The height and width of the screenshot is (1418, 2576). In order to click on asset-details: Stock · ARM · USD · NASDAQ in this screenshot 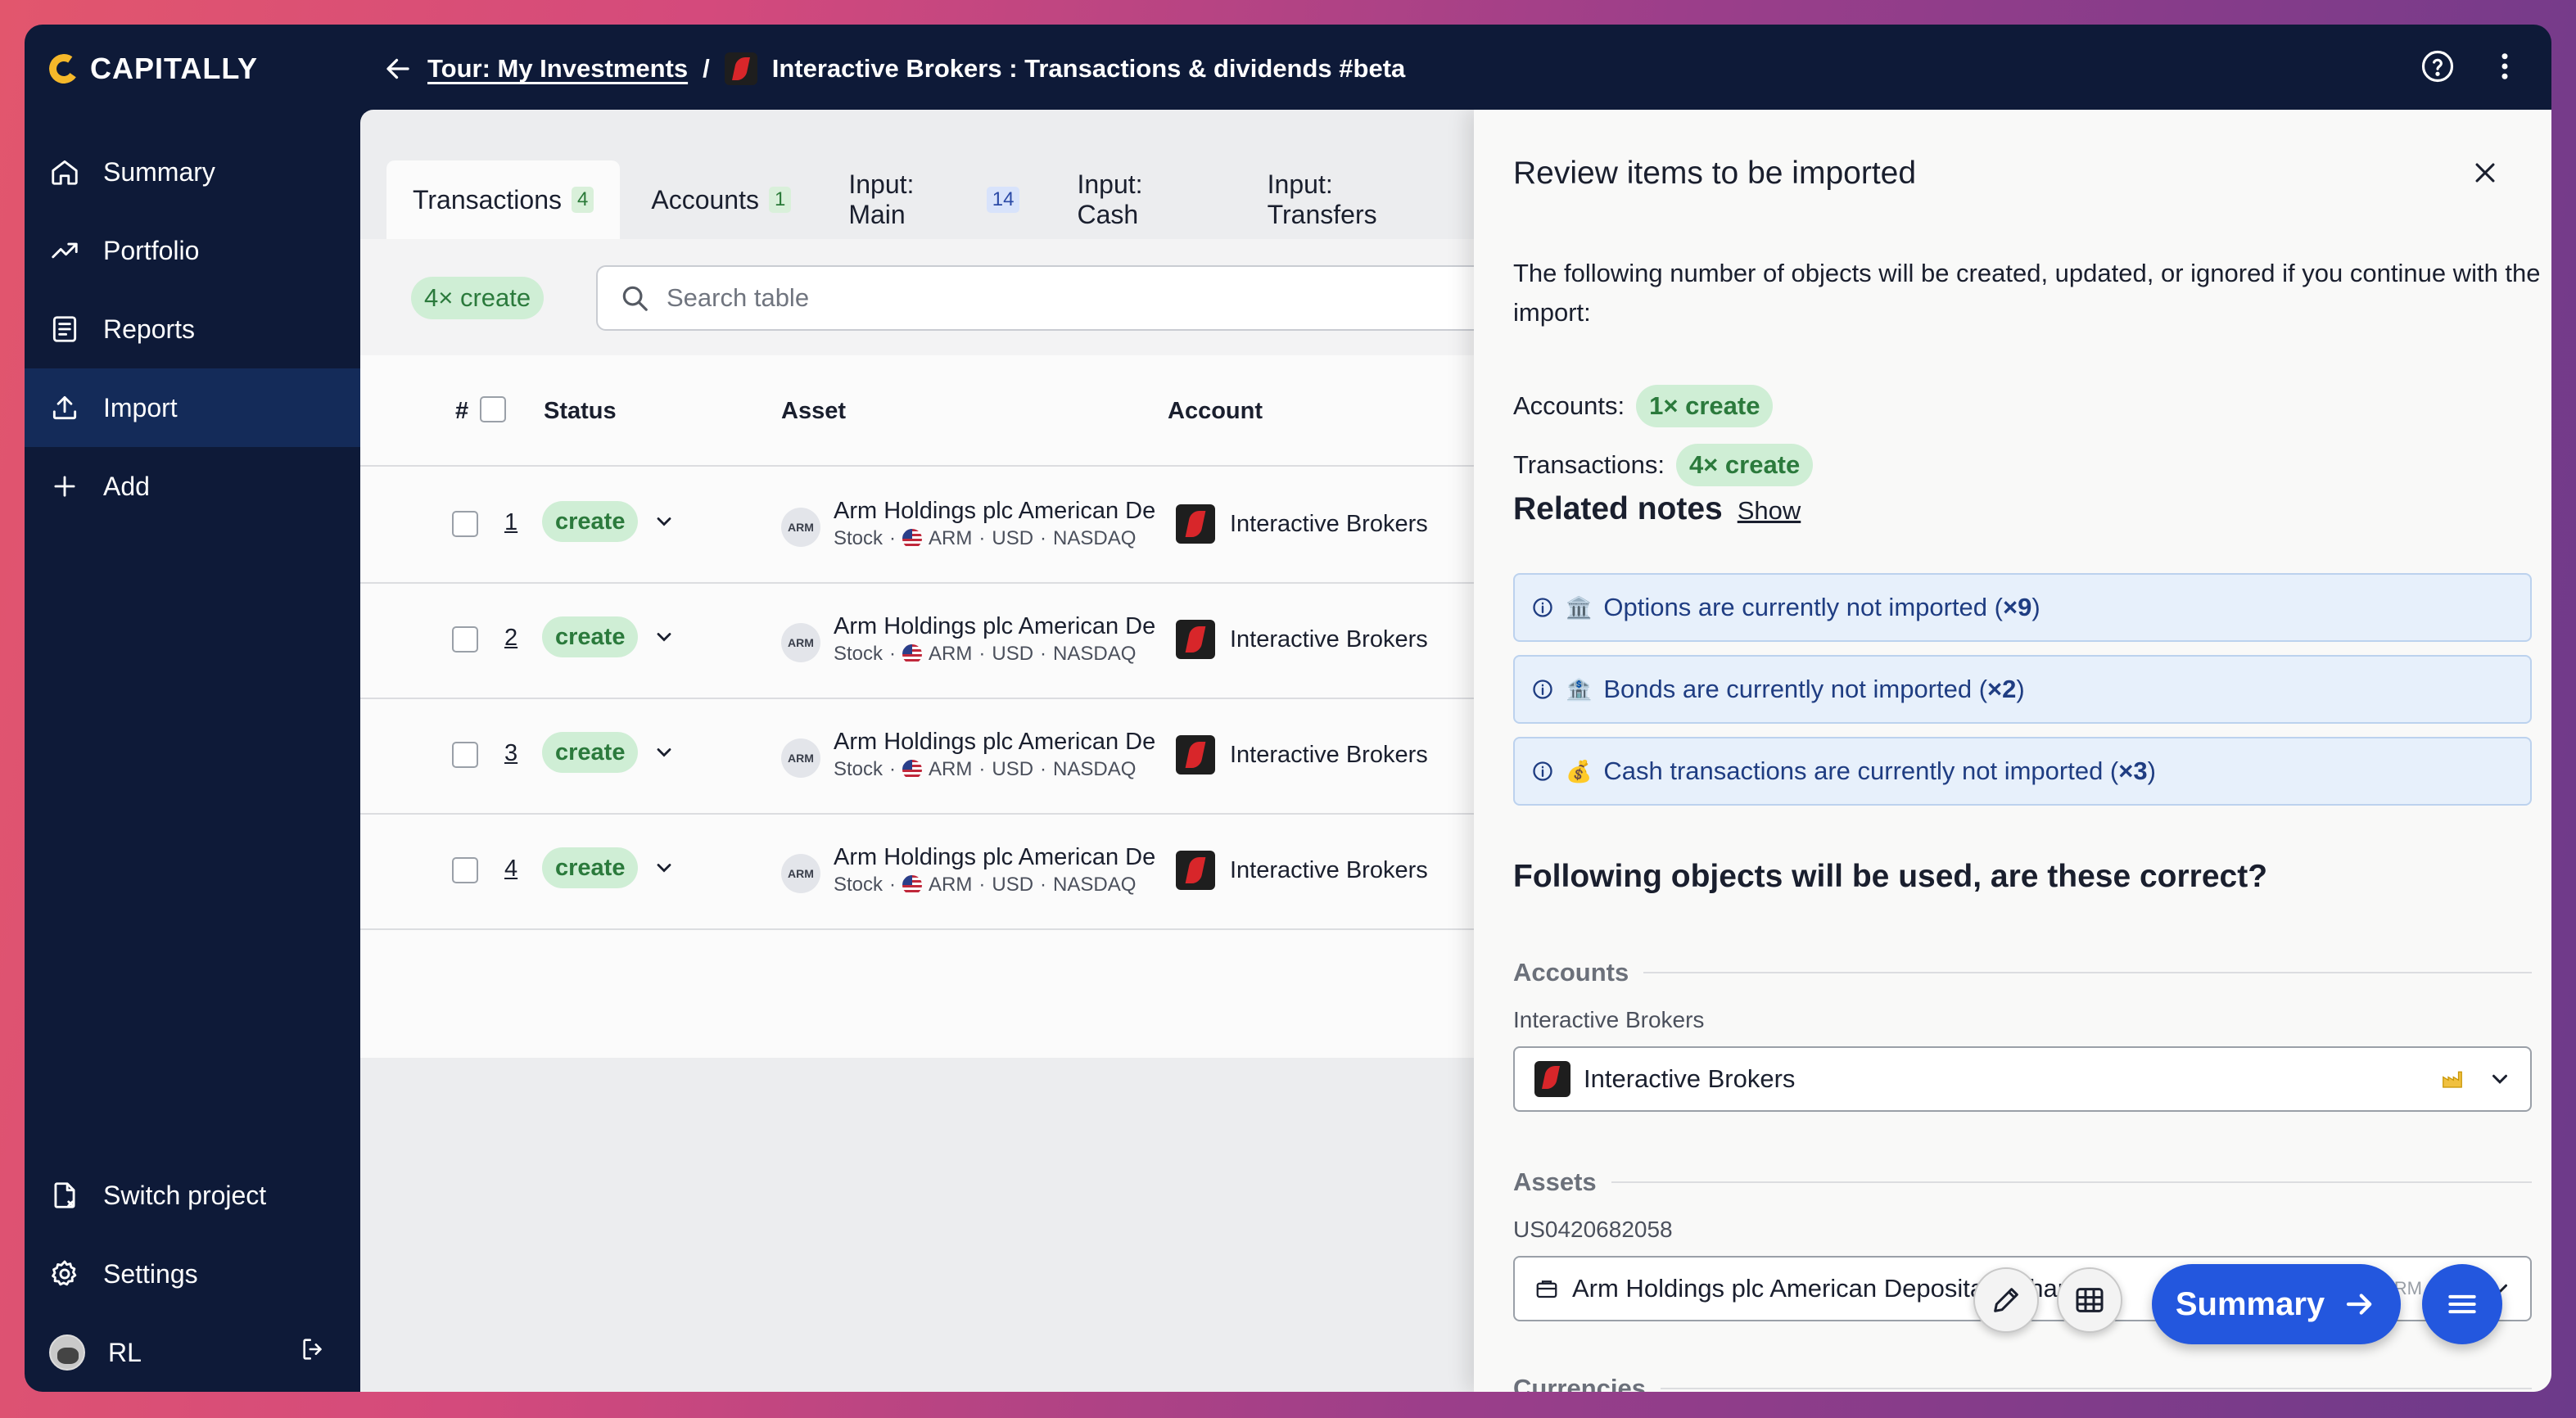, I will do `click(985, 885)`.